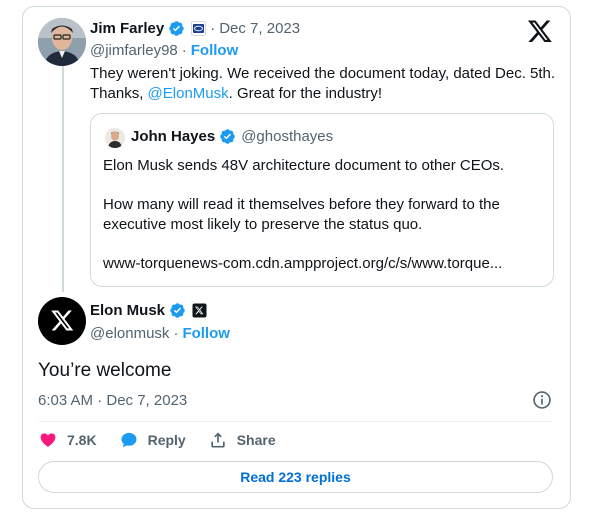 Image resolution: width=593 pixels, height=516 pixels. I want to click on thread-connector-line, so click(63, 179).